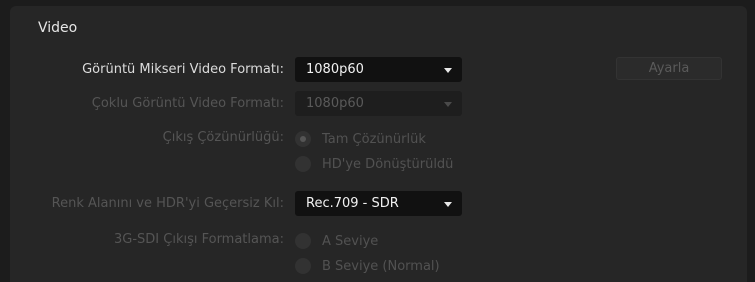 Image resolution: width=755 pixels, height=282 pixels. What do you see at coordinates (223, 137) in the screenshot?
I see `output-resolution-label: Çıkış Çözünürlüğü:` at bounding box center [223, 137].